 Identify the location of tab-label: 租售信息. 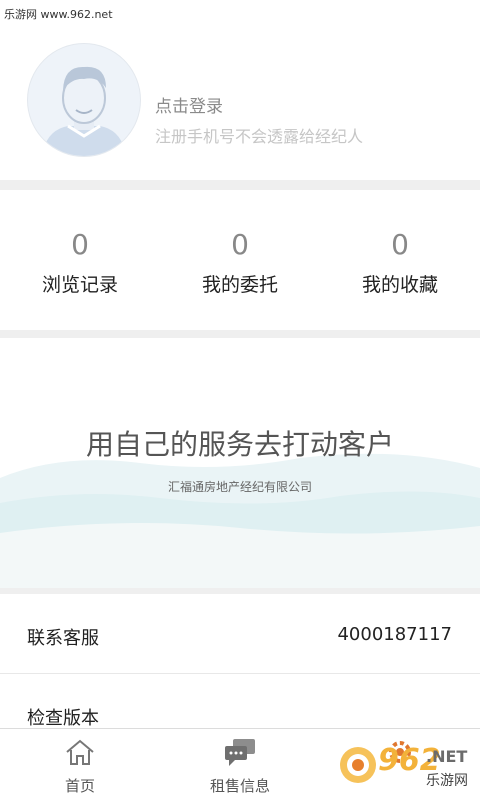
(239, 786).